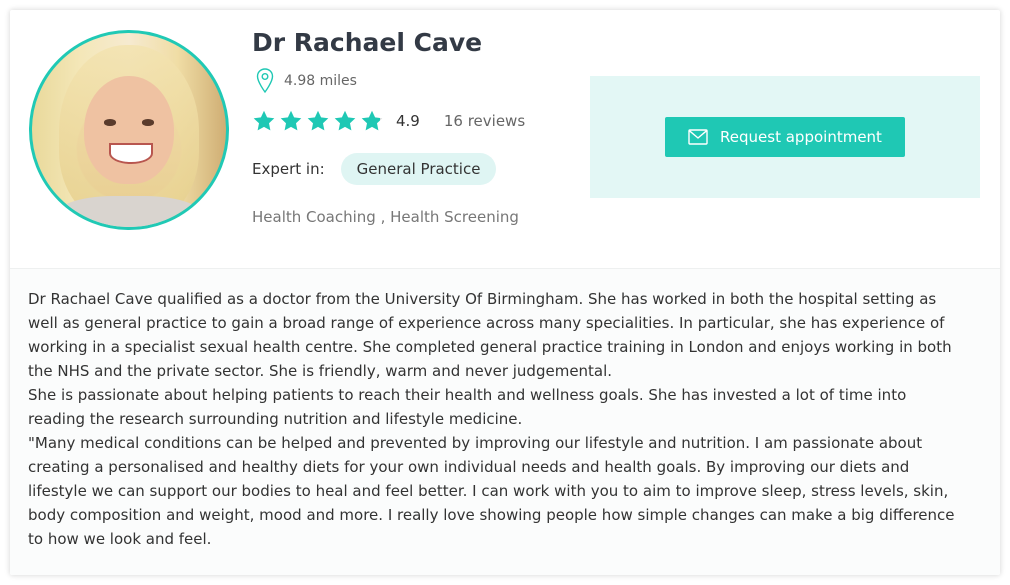 The width and height of the screenshot is (1010, 585). I want to click on appointment-panel: Request appointment, so click(785, 137).